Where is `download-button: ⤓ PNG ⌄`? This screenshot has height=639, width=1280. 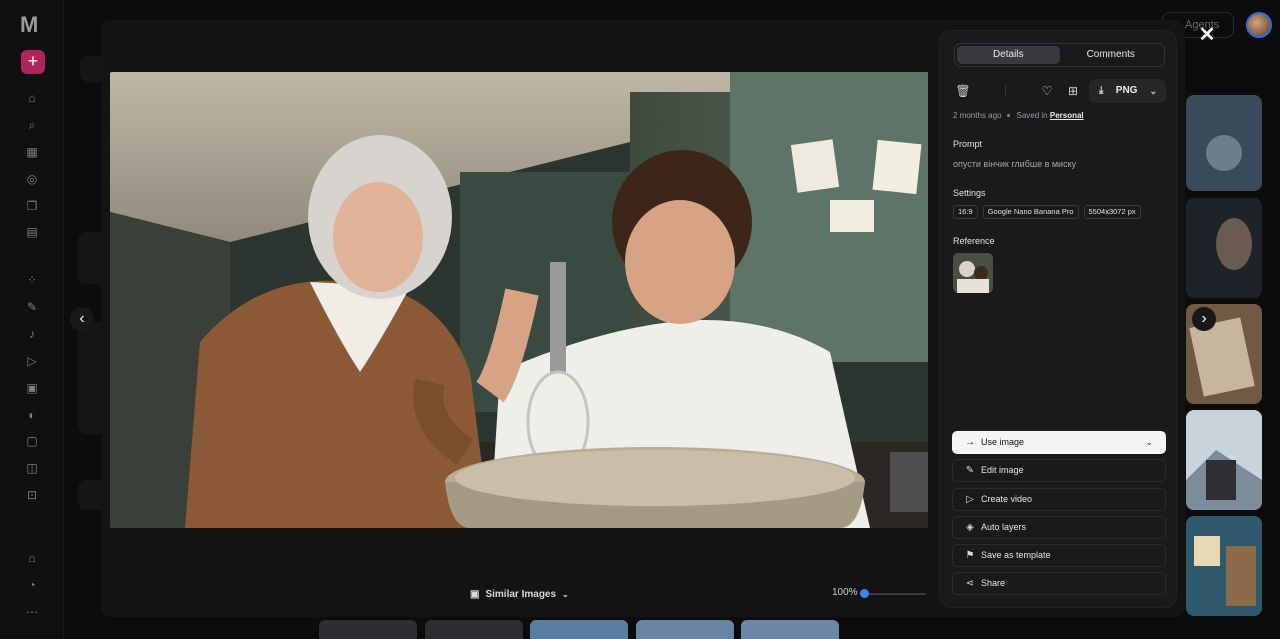
download-button: ⤓ PNG ⌄ is located at coordinates (1127, 91).